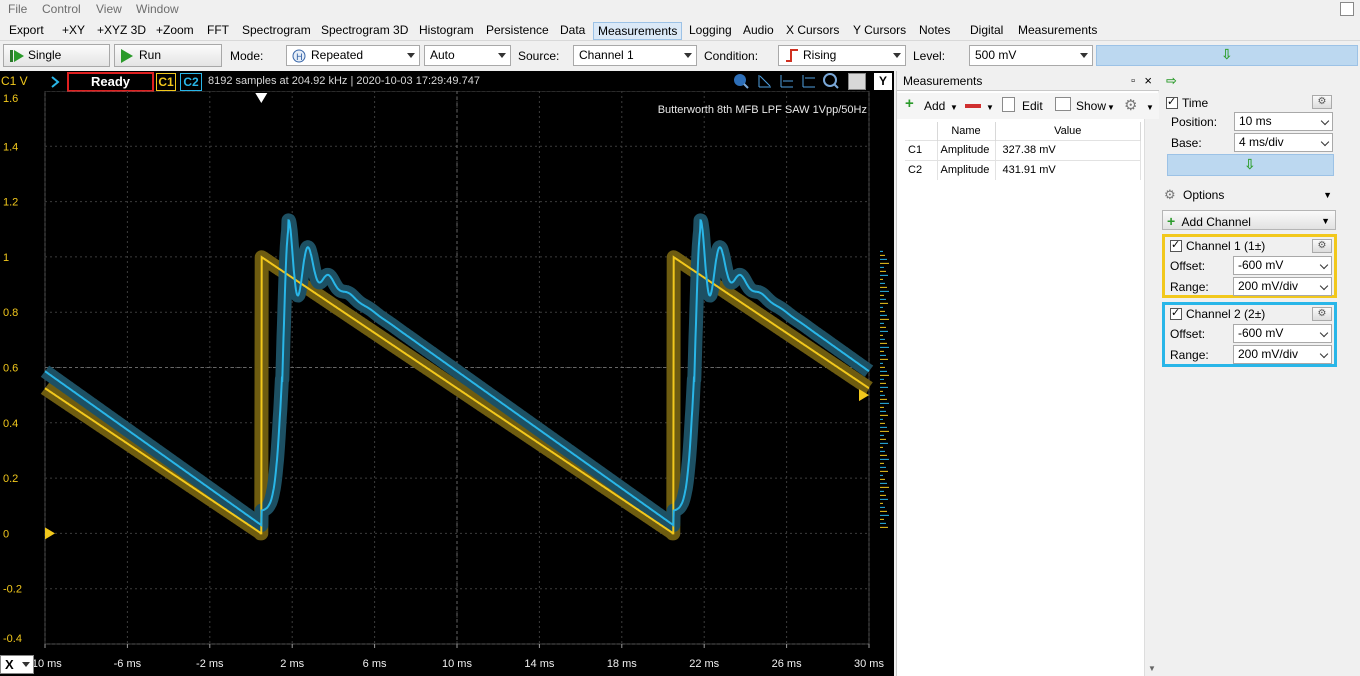  I want to click on tab-logging: Logging, so click(710, 31).